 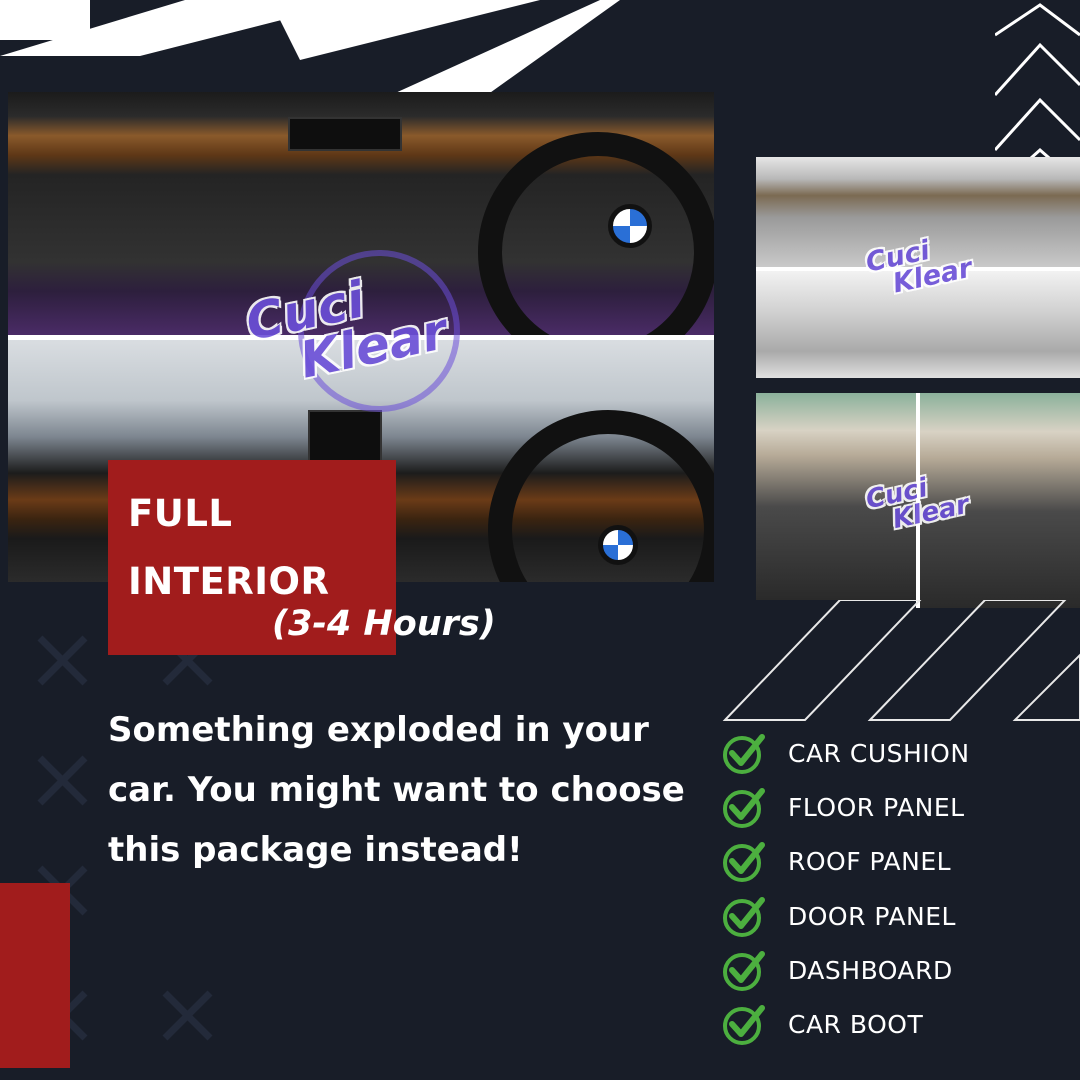 What do you see at coordinates (856, 1024) in the screenshot?
I see `checklist-item-label: CAR BOOT` at bounding box center [856, 1024].